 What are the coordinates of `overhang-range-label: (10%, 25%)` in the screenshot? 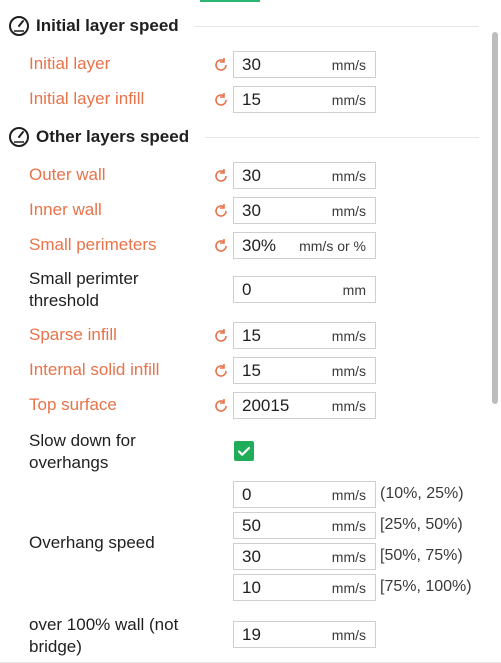 It's located at (422, 493).